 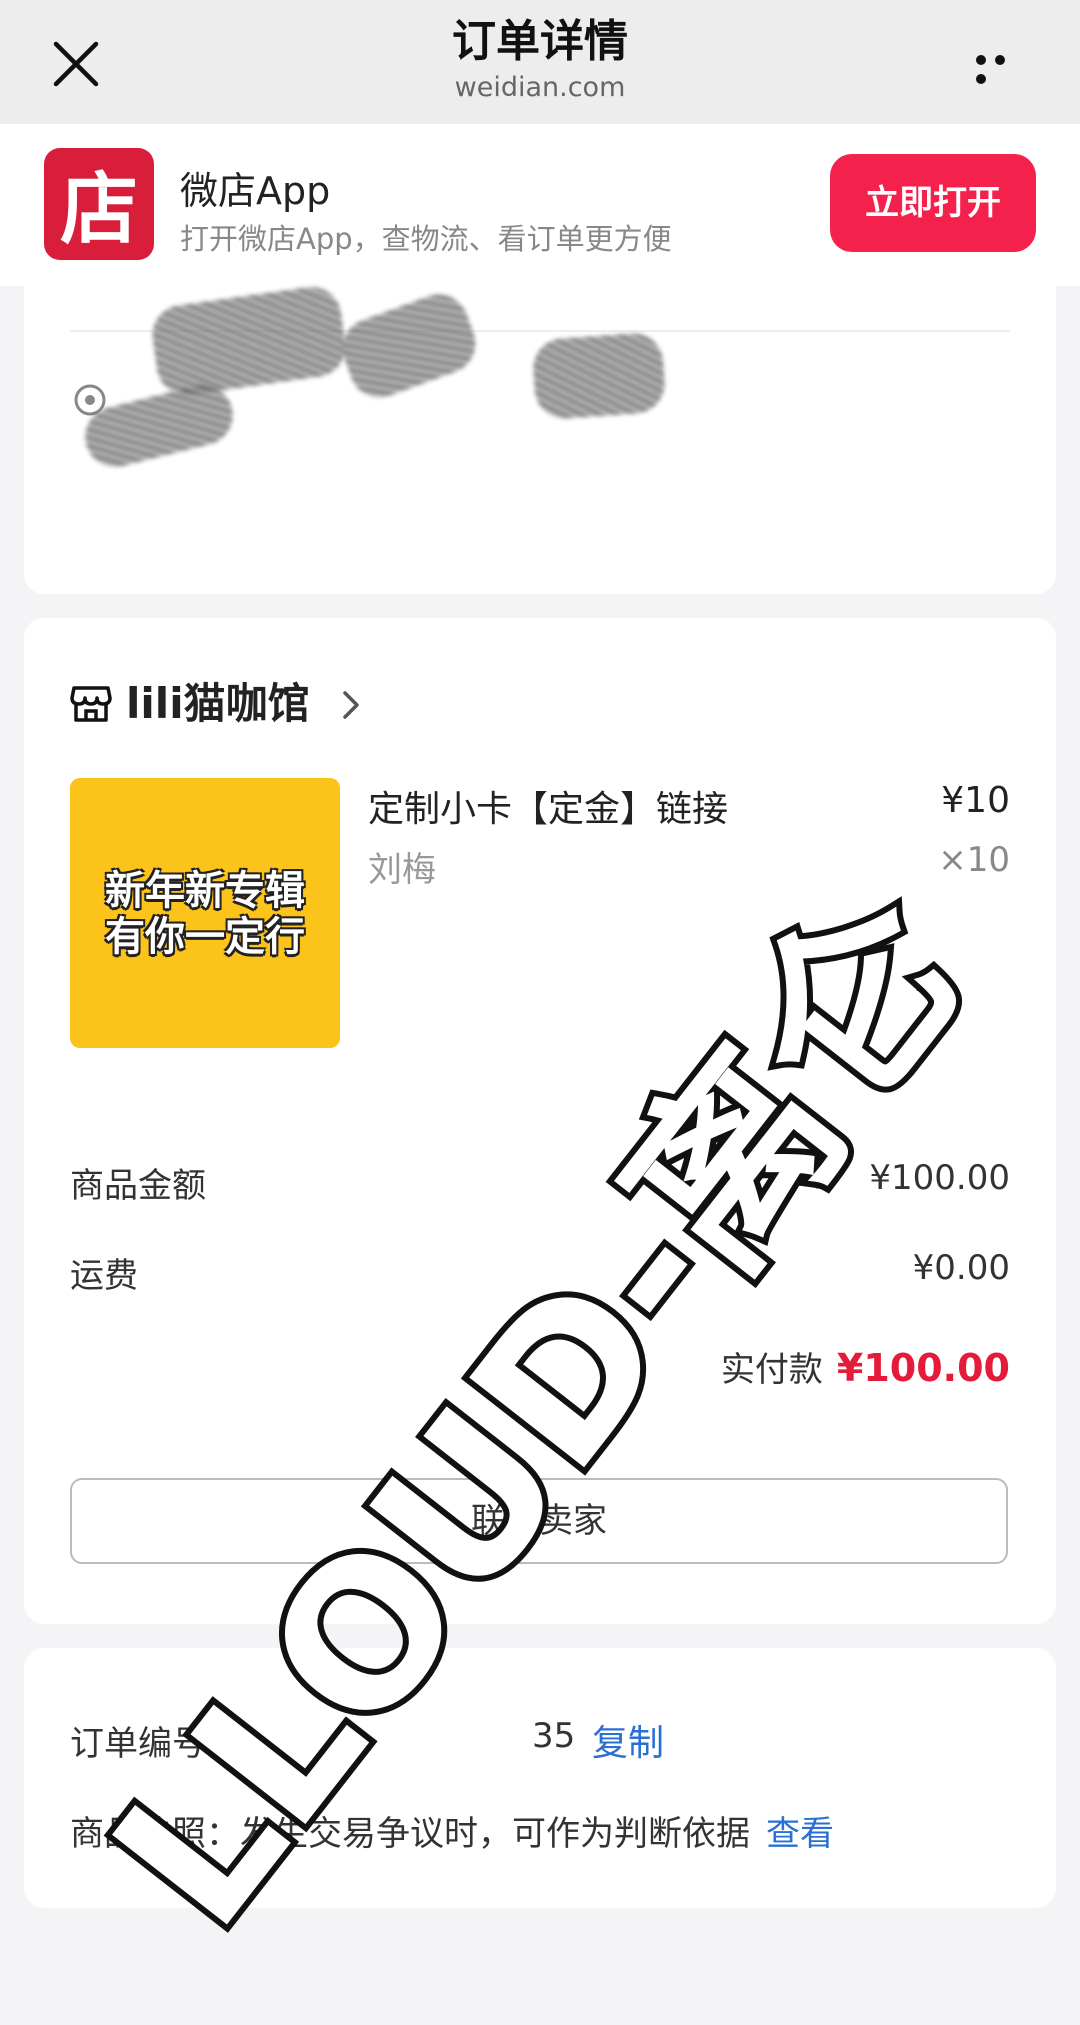 I want to click on page-title: 订单详情, so click(x=540, y=41).